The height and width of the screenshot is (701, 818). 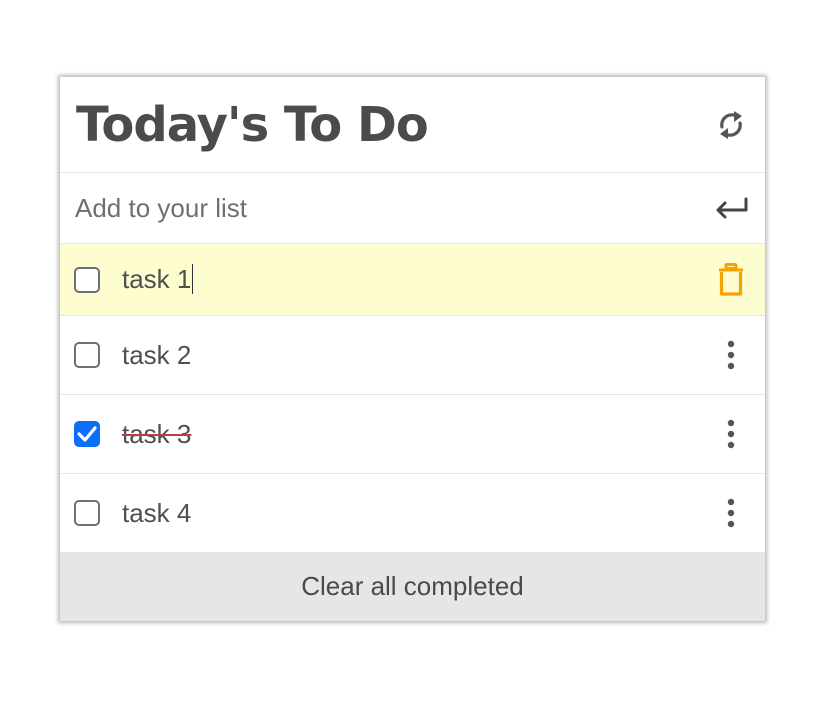 I want to click on task-label: task 2, so click(x=417, y=355).